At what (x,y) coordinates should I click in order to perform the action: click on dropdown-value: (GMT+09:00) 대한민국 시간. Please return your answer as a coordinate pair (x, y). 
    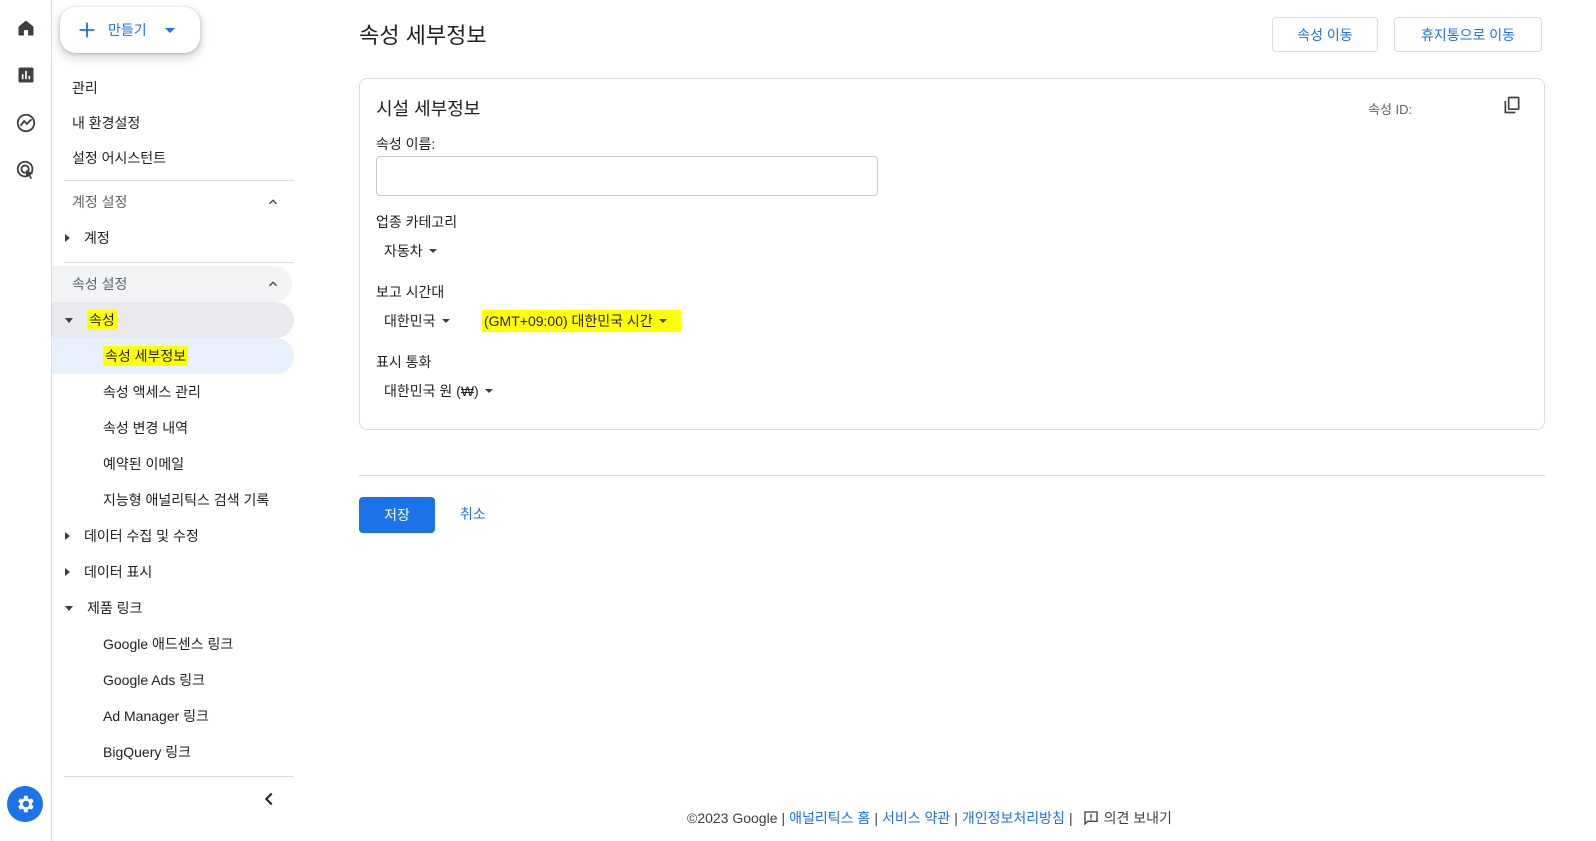
    Looking at the image, I should click on (568, 321).